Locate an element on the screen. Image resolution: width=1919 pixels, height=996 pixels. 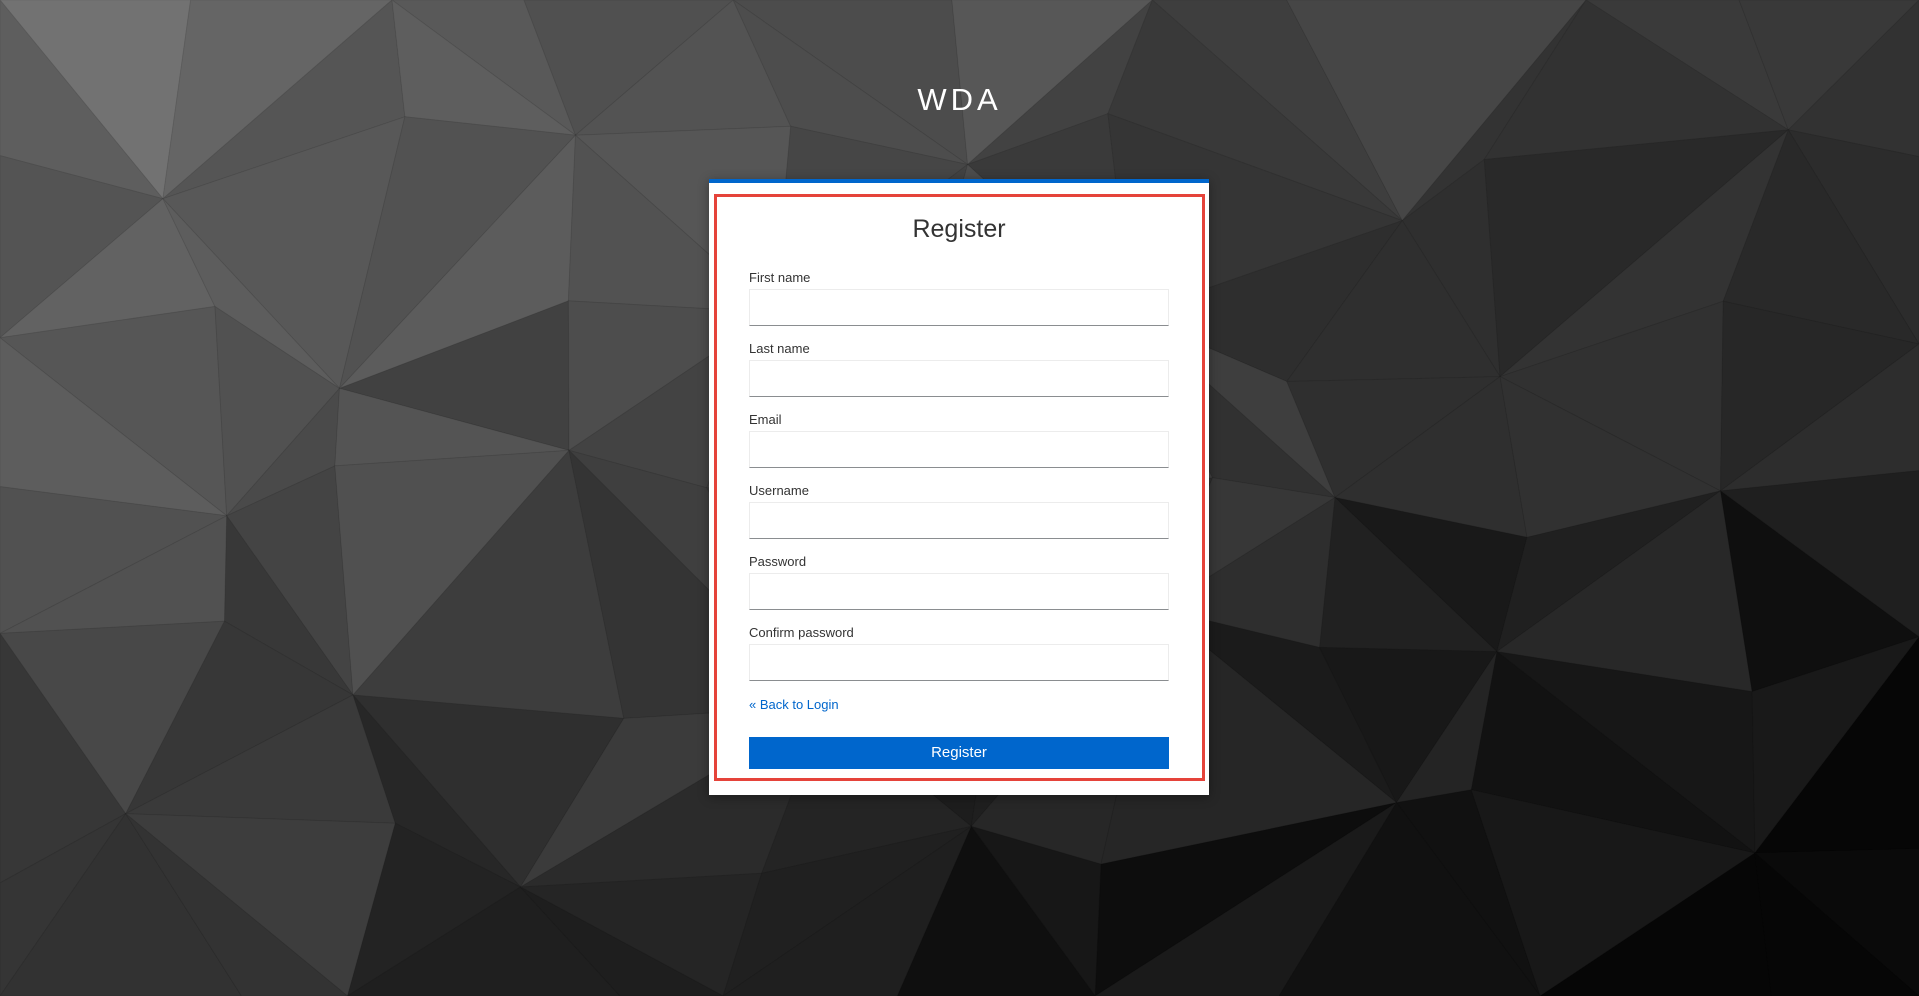
register-button: Register is located at coordinates (959, 753).